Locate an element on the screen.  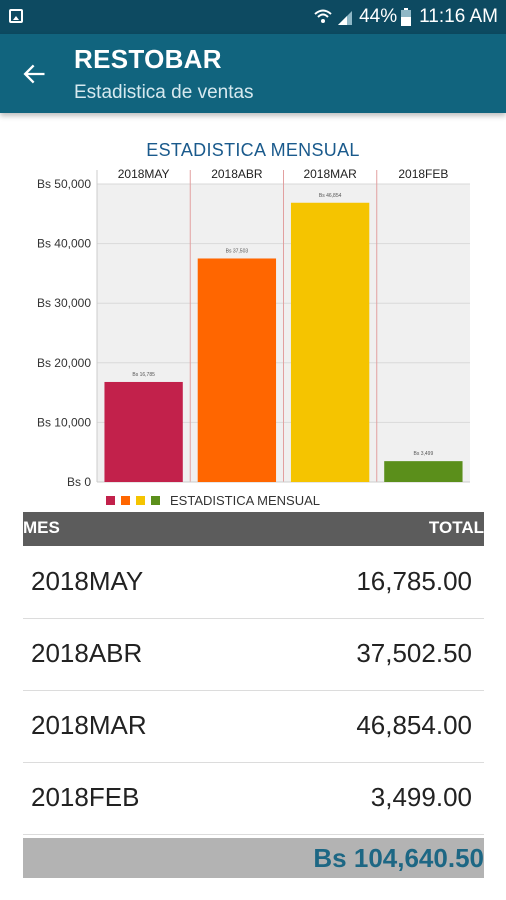
y-tick-label: Bs 30,000 is located at coordinates (64, 303).